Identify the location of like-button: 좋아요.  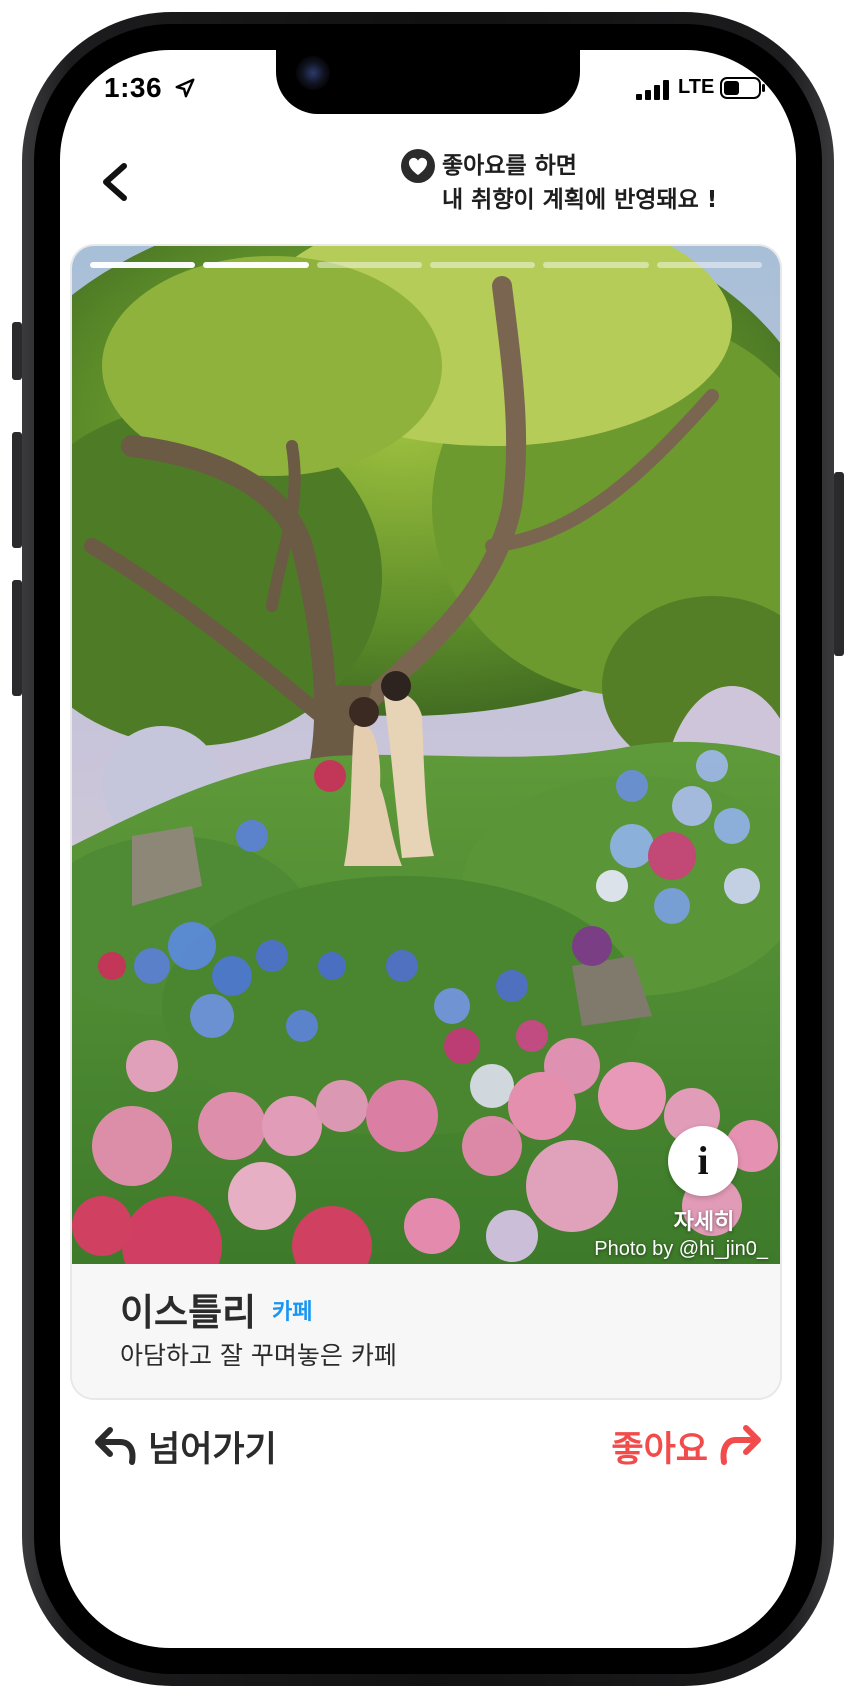
(686, 1446).